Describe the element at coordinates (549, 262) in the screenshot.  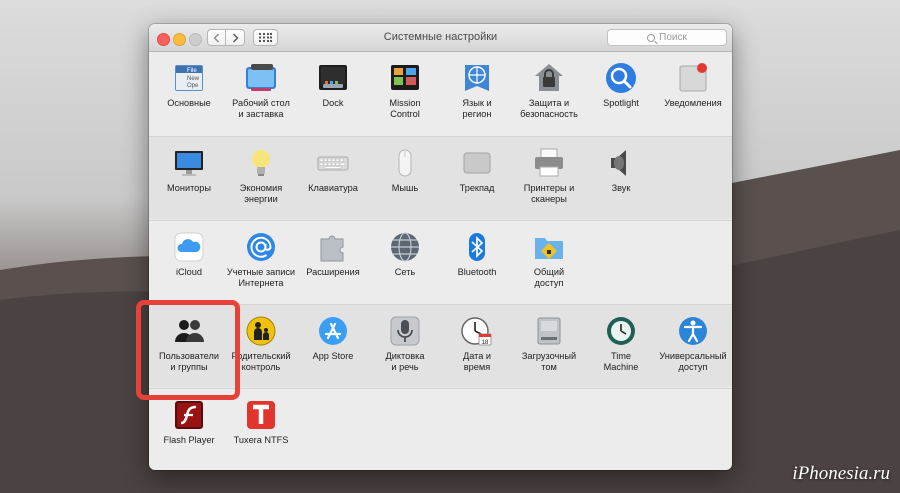
I see `pane-sharing: Общий доступ` at that location.